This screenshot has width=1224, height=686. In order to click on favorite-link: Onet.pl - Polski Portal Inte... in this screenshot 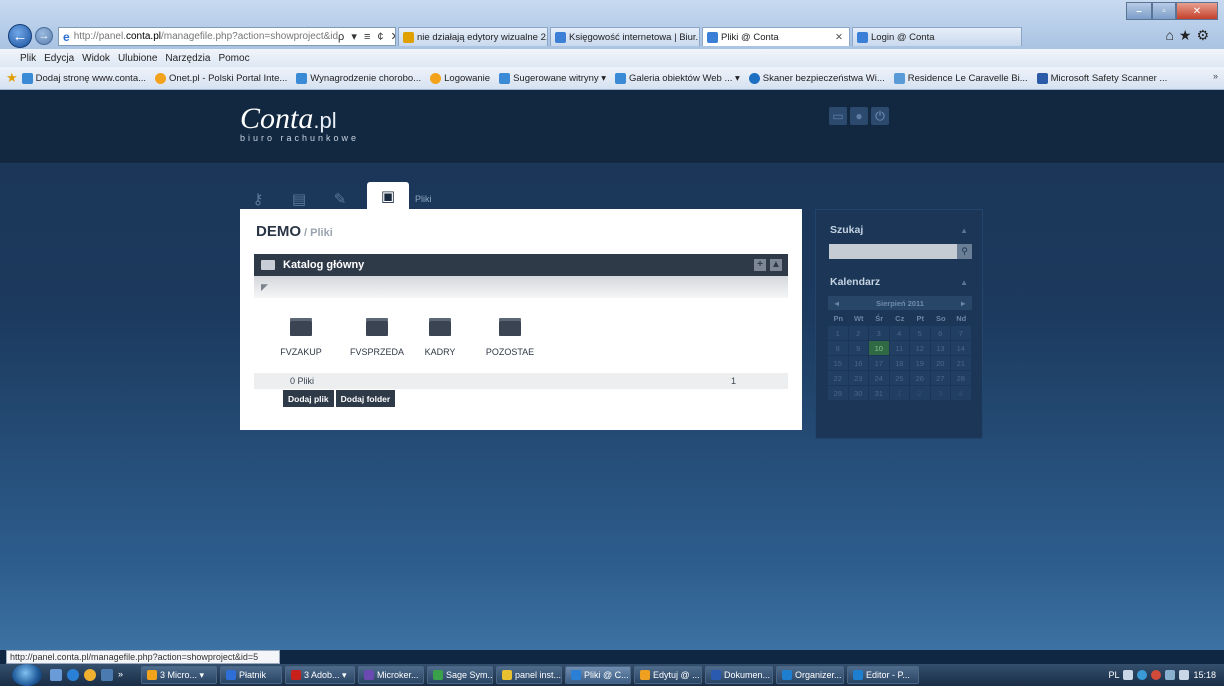, I will do `click(221, 78)`.